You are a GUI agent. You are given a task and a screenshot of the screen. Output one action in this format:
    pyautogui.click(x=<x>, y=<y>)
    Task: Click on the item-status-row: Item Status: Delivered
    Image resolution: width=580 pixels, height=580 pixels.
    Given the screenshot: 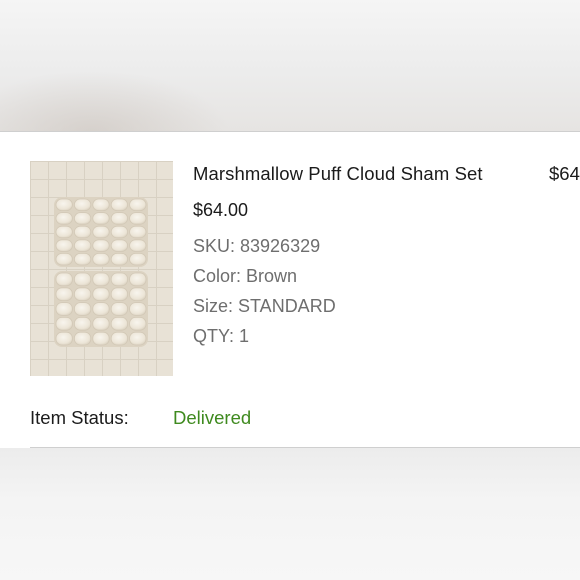 What is the action you would take?
    pyautogui.click(x=140, y=418)
    